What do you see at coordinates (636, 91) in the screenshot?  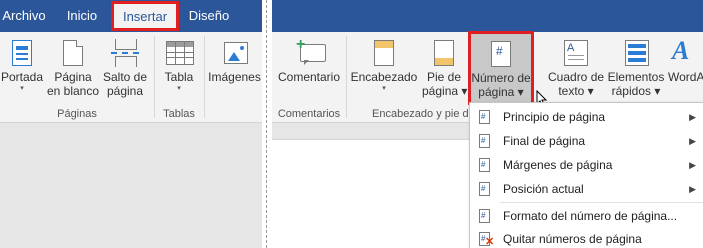 I see `quick-parts-label-2: rápidos ▾` at bounding box center [636, 91].